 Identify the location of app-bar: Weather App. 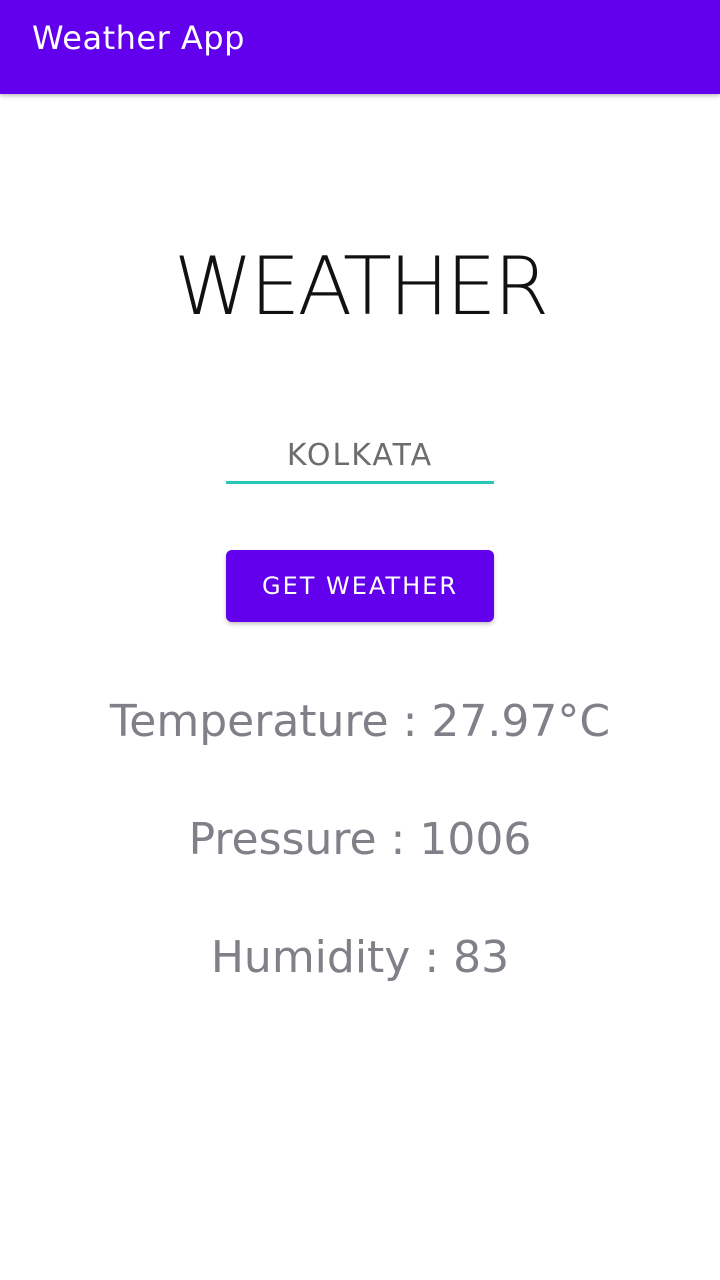
(360, 47).